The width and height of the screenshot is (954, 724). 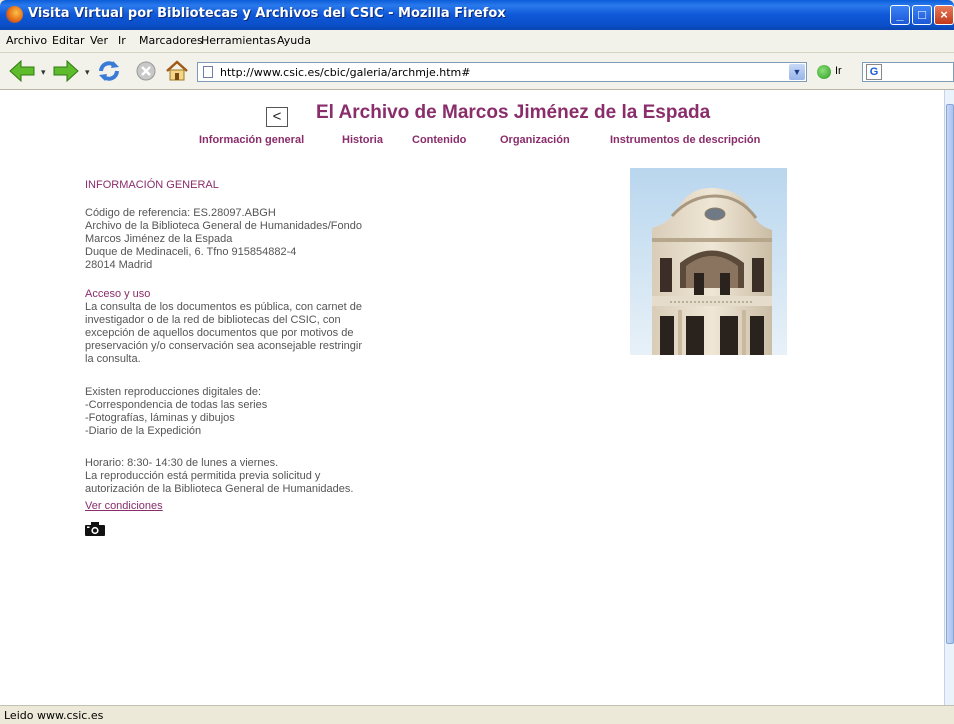 I want to click on repro-line: -Fotografías, láminas y dibujos, so click(x=160, y=418).